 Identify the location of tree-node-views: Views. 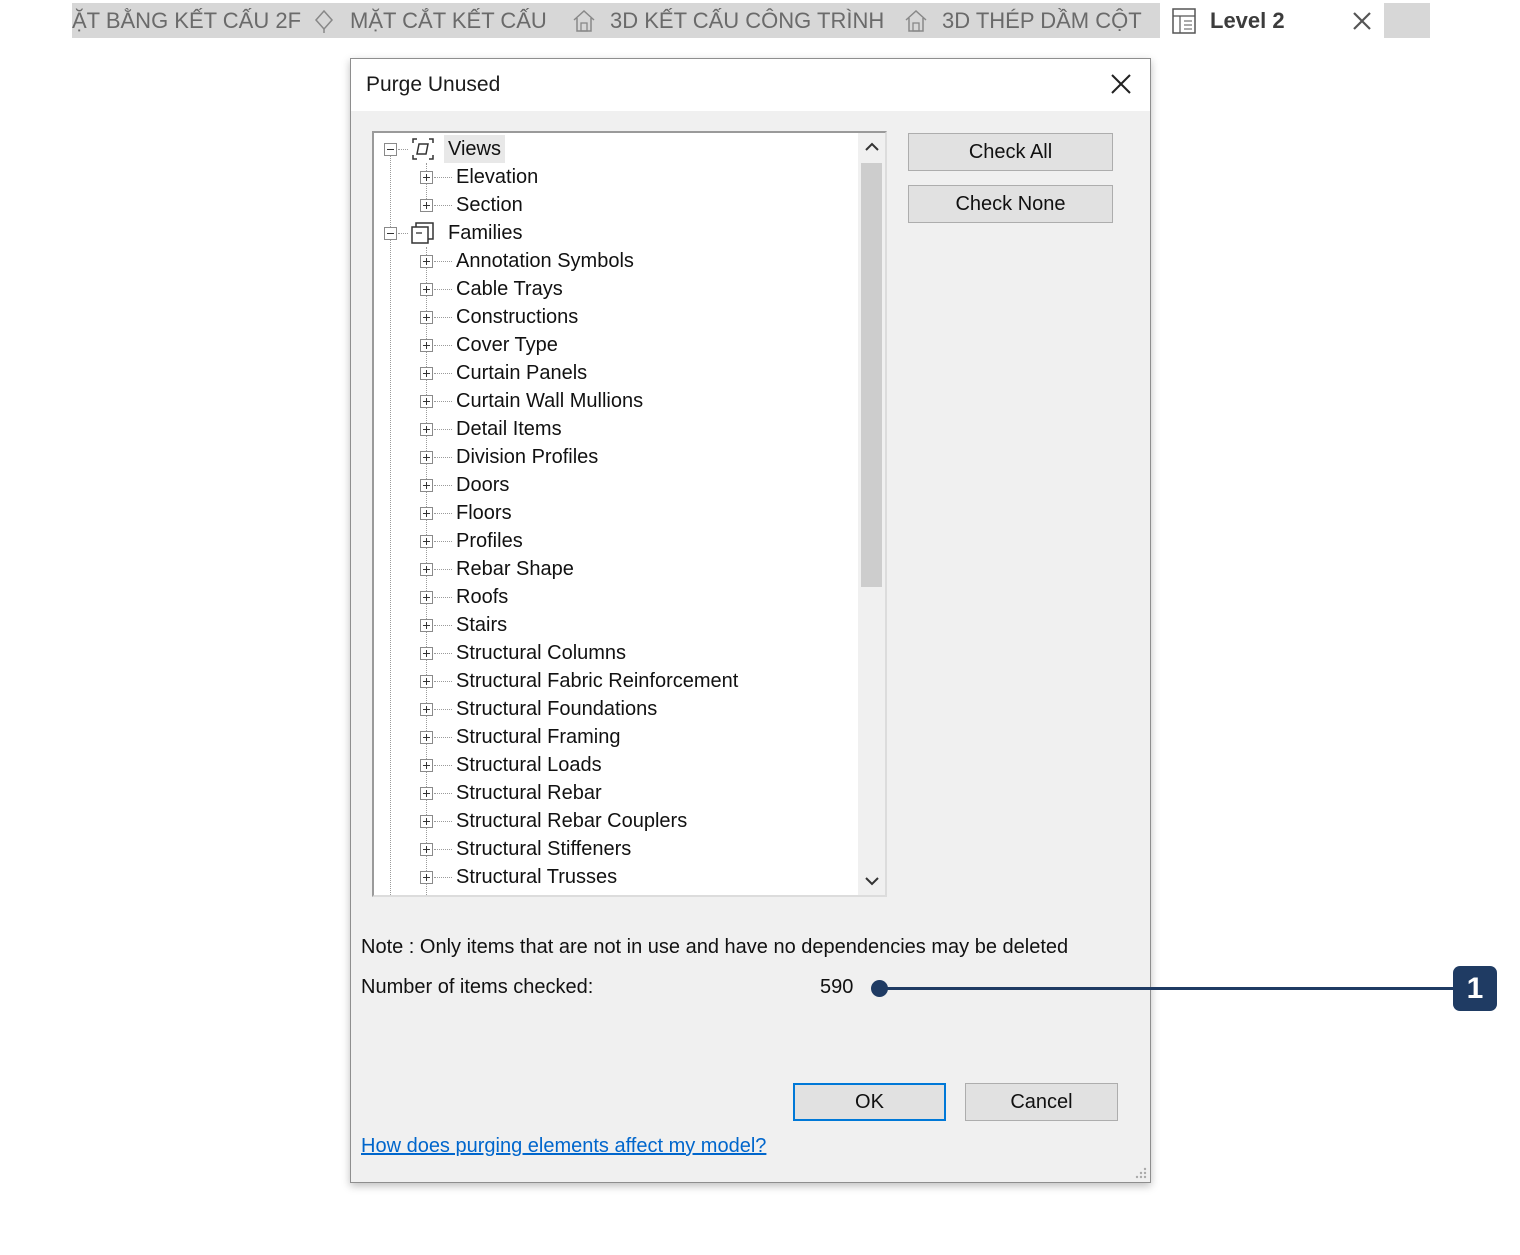
(616, 149).